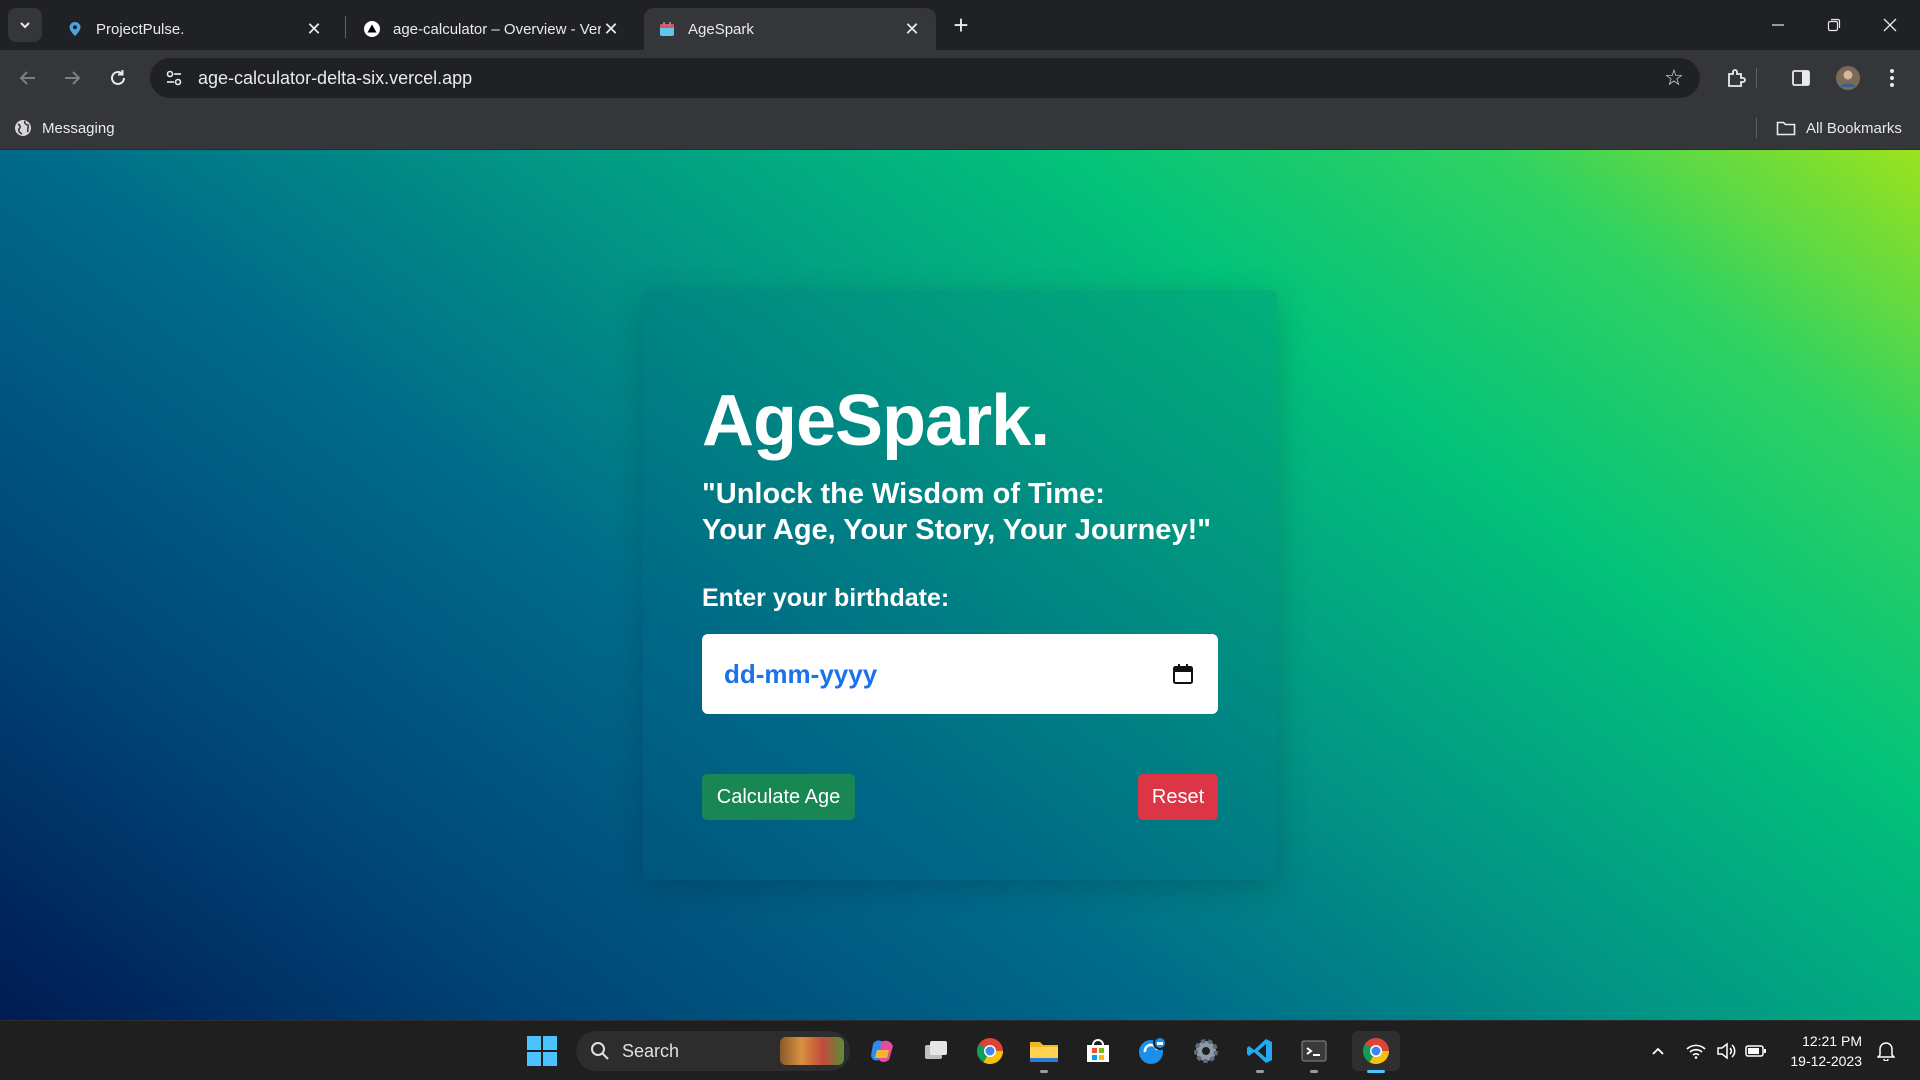 The image size is (1920, 1080). I want to click on windows-logo-icon, so click(542, 1051).